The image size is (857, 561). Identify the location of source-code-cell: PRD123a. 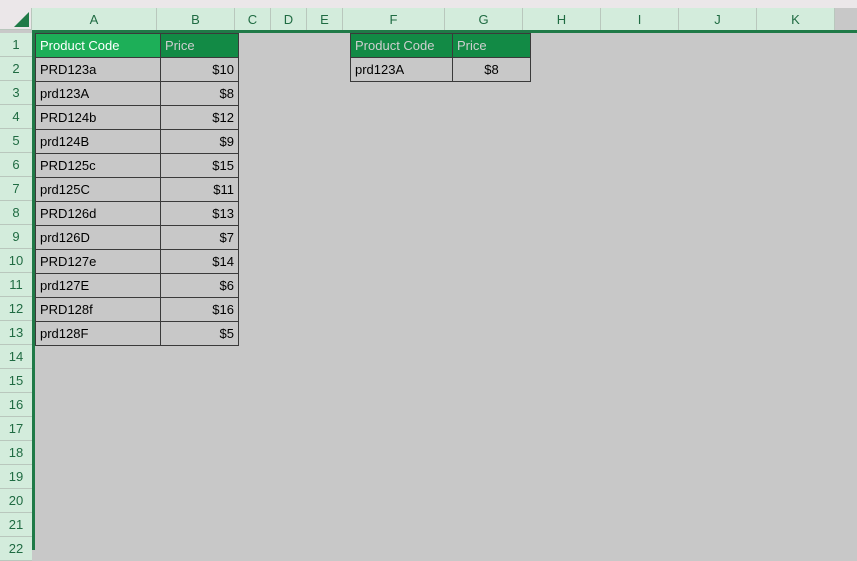
(98, 69).